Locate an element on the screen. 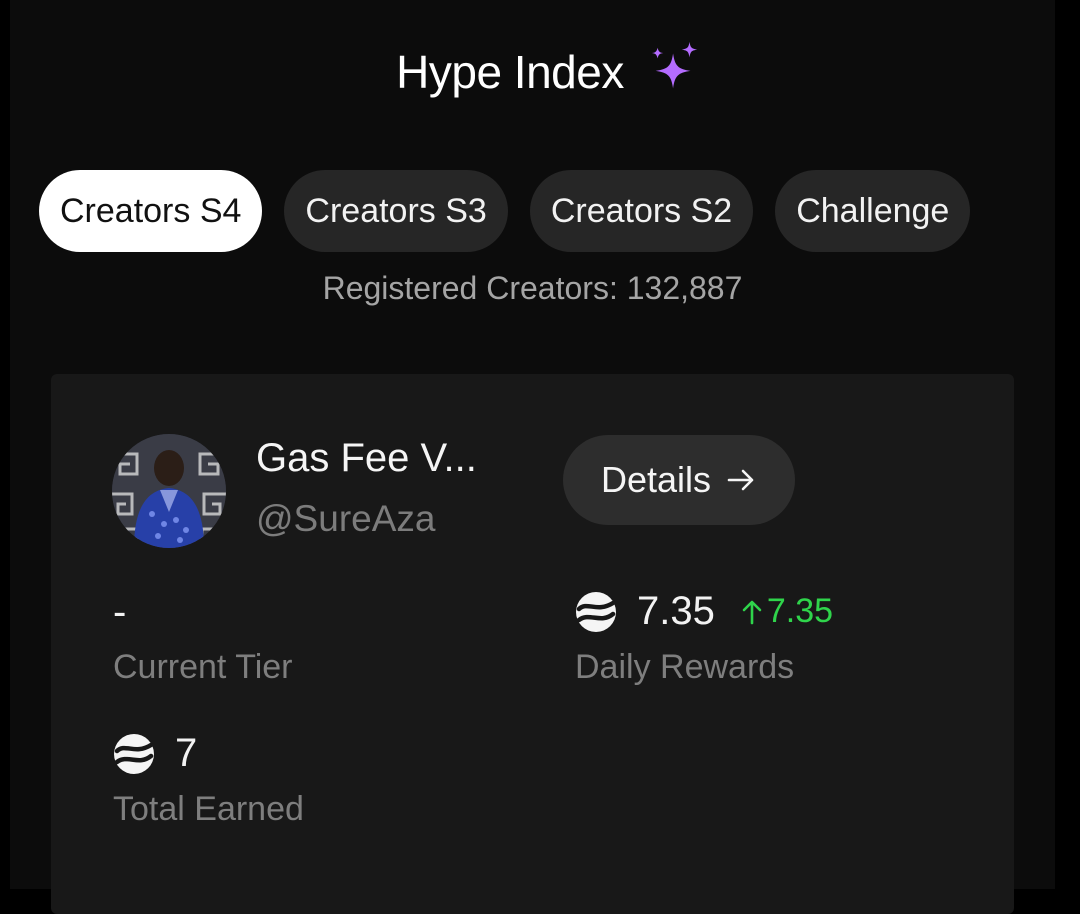 Image resolution: width=1080 pixels, height=914 pixels. tab-creators-s3: Creators S3 is located at coordinates (396, 211).